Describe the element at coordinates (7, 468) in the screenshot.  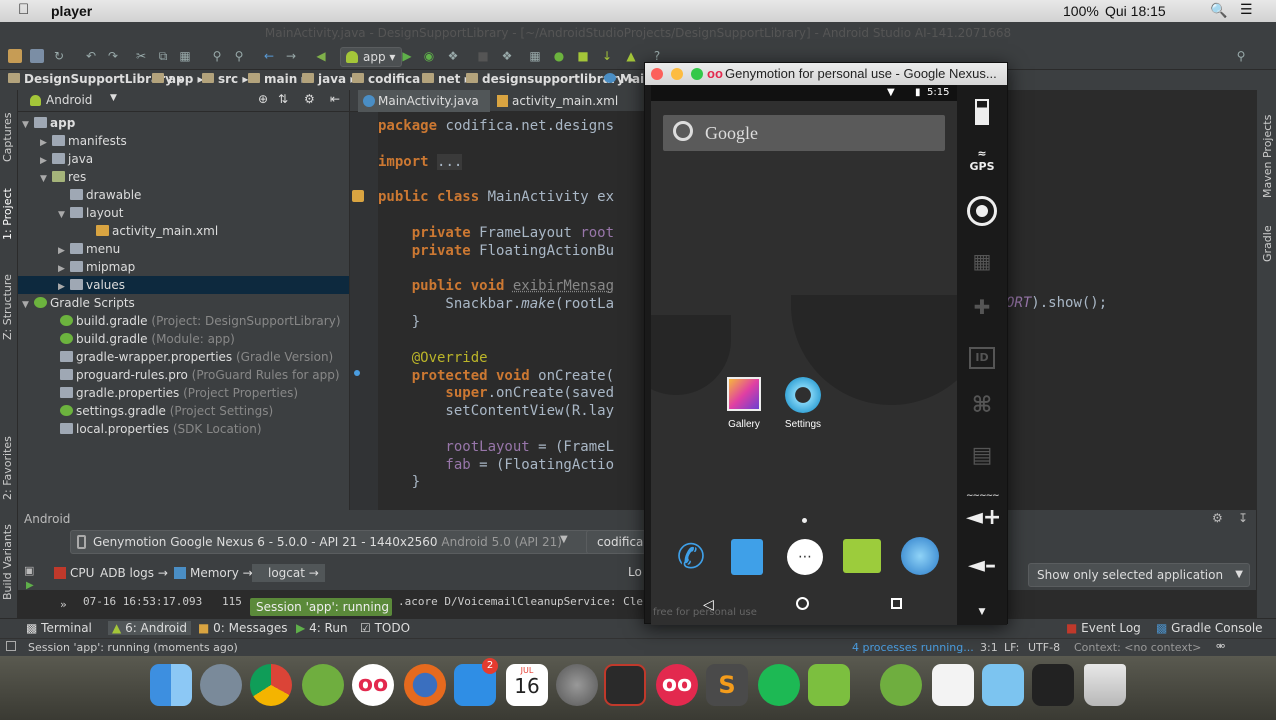
I see `tab-favorites: 2: Favorites` at that location.